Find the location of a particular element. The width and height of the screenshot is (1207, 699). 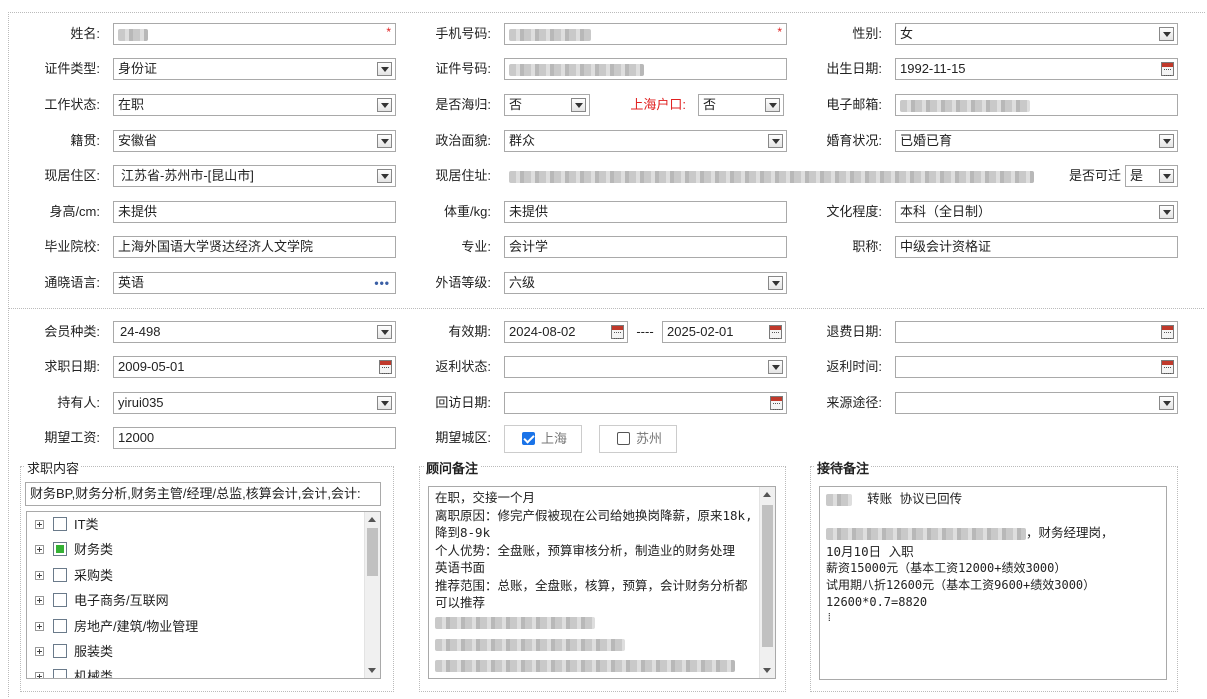

city-shanghai-checkbox: 上海 is located at coordinates (543, 439).